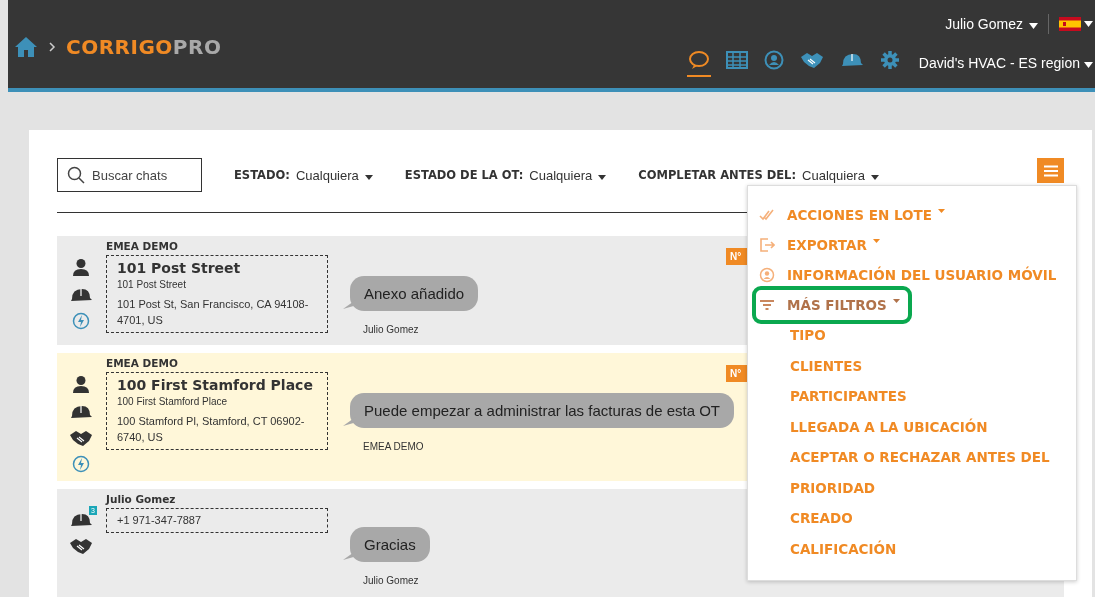  Describe the element at coordinates (390, 544) in the screenshot. I see `message-bubble: Gracias` at that location.